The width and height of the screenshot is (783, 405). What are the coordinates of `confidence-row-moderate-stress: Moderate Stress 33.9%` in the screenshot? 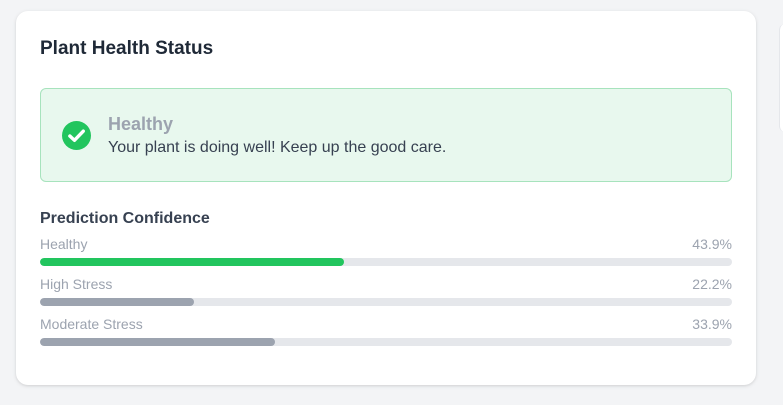 It's located at (386, 330).